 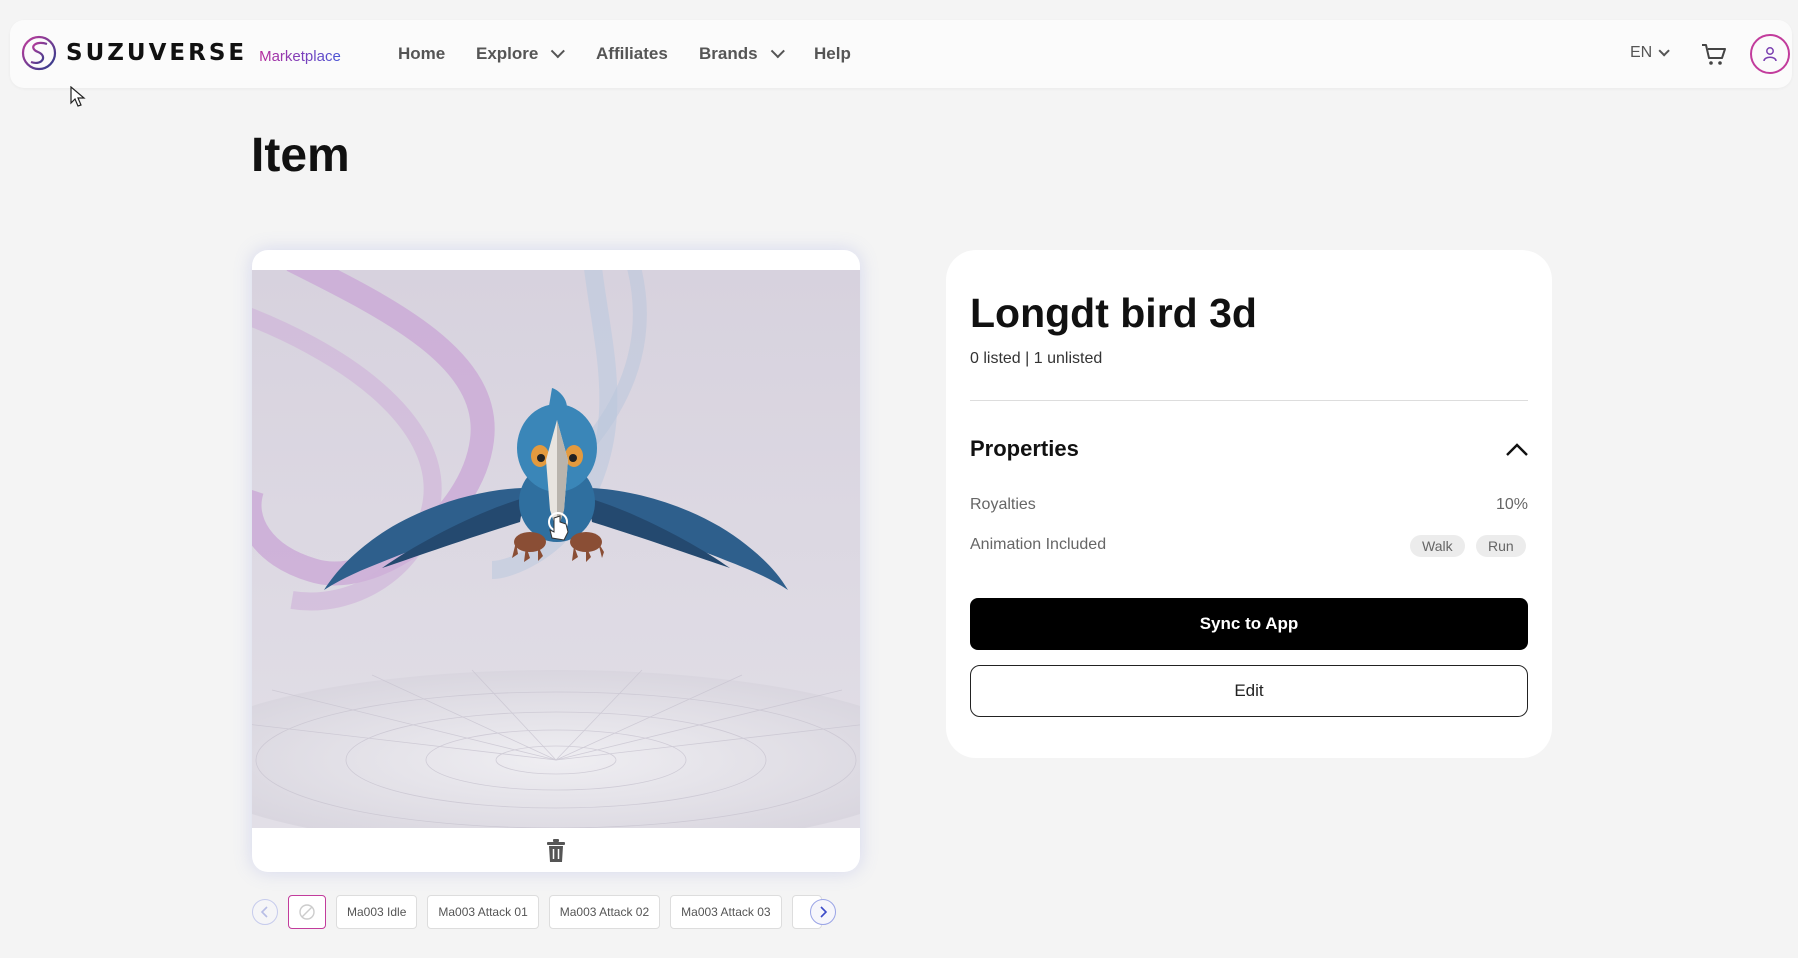 What do you see at coordinates (1511, 504) in the screenshot?
I see `royalties-value: 10%` at bounding box center [1511, 504].